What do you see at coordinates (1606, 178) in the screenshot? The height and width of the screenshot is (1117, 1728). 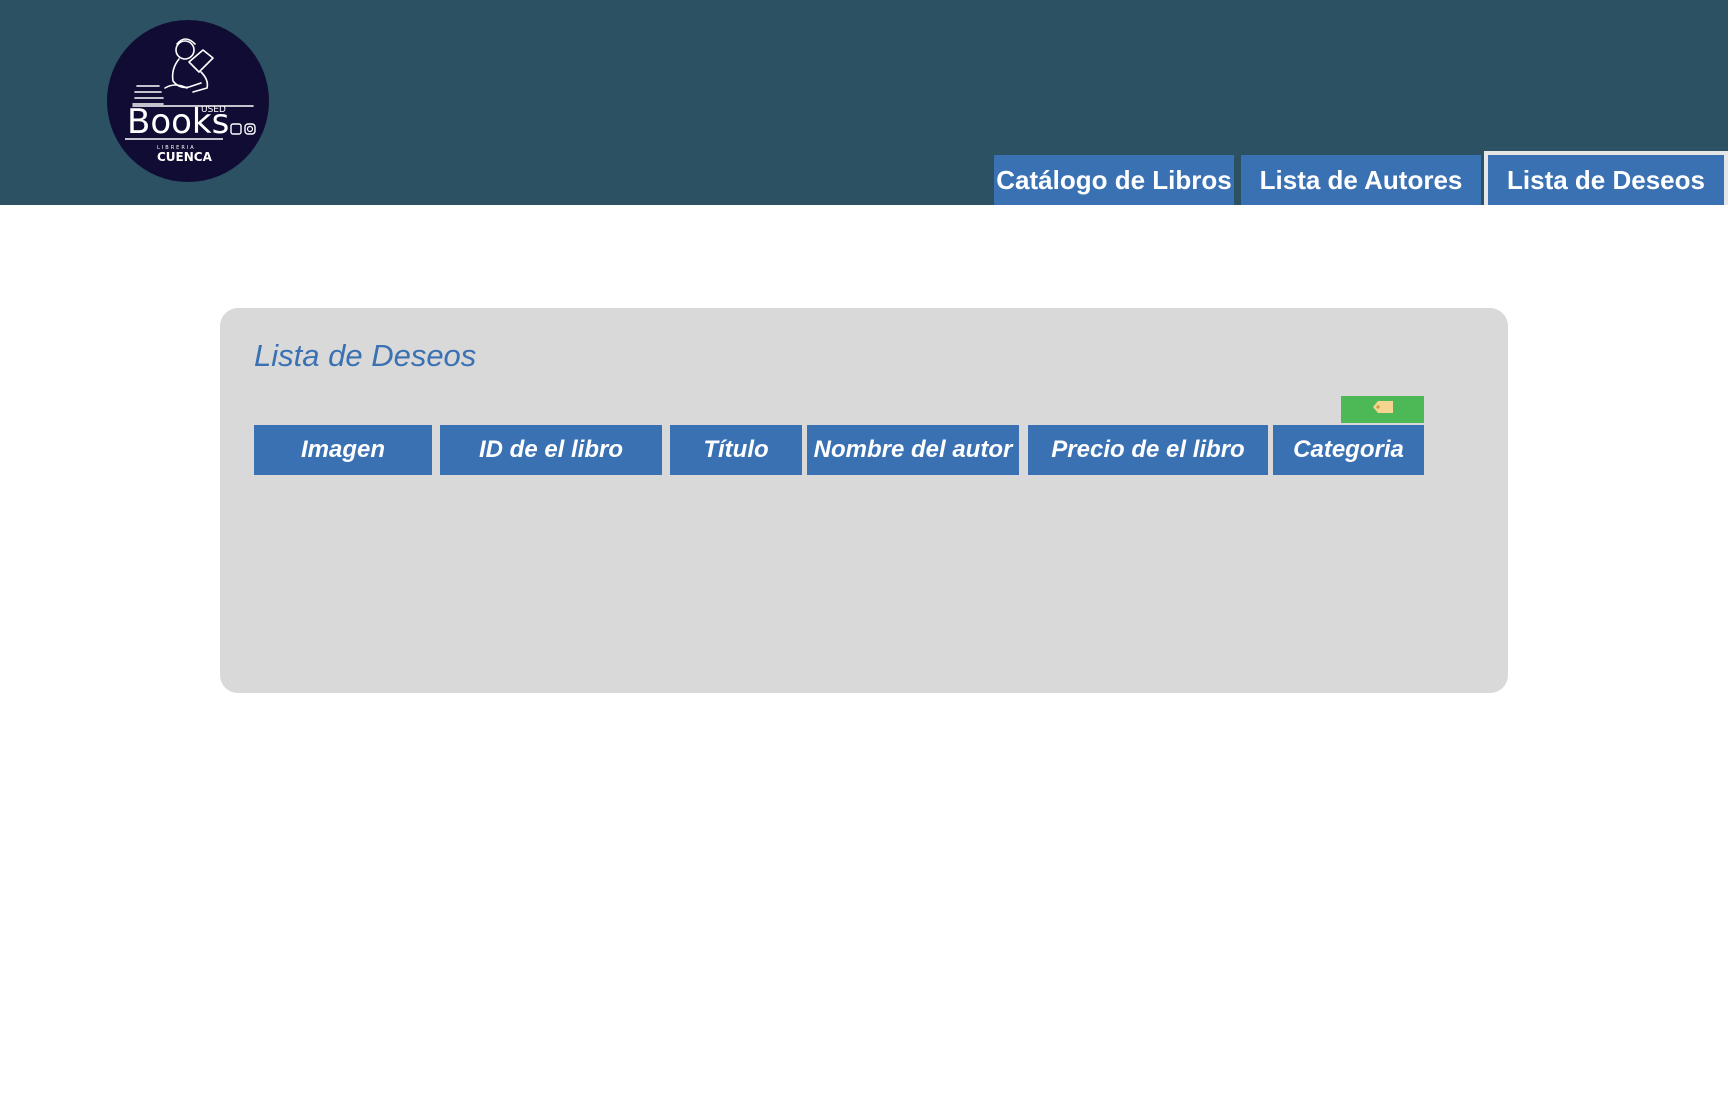 I see `tab-lista-de-deseos: Lista de Deseos` at bounding box center [1606, 178].